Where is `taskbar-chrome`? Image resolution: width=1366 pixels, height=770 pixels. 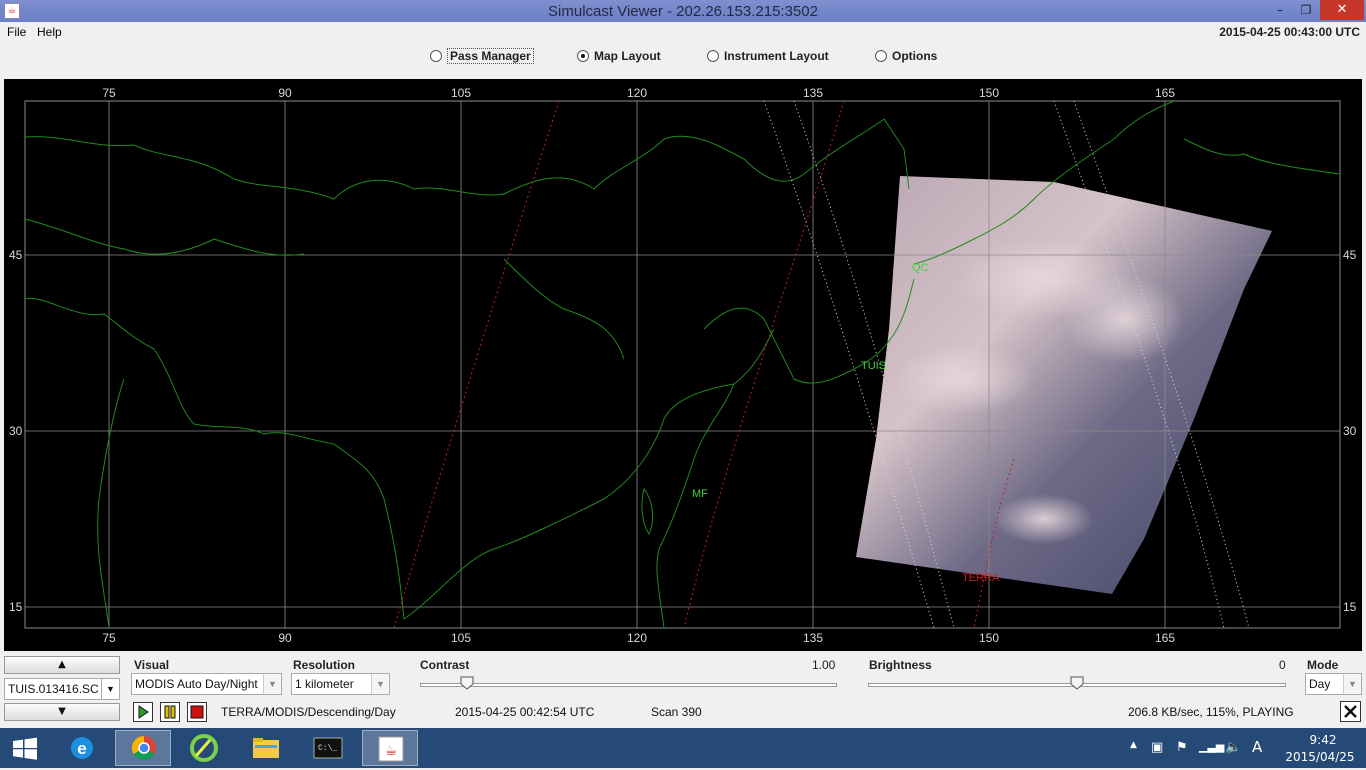 taskbar-chrome is located at coordinates (143, 748).